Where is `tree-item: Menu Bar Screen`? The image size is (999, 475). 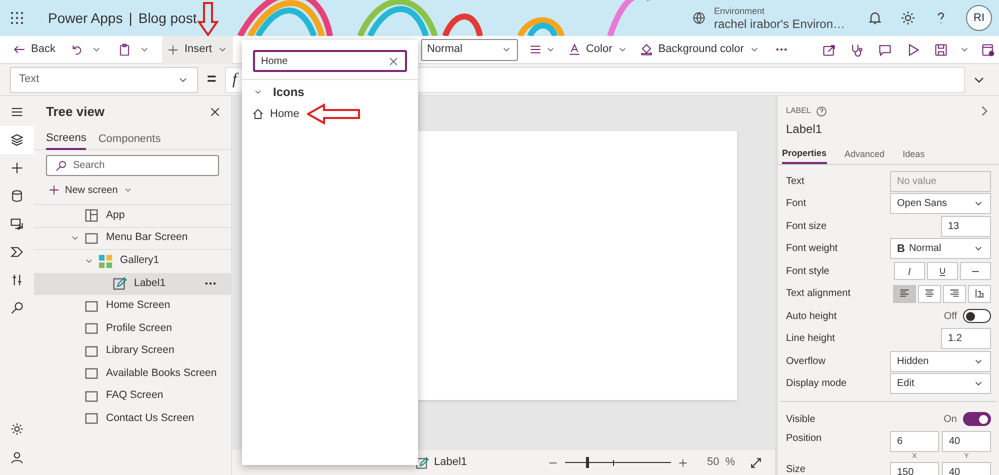
tree-item: Menu Bar Screen is located at coordinates (132, 239).